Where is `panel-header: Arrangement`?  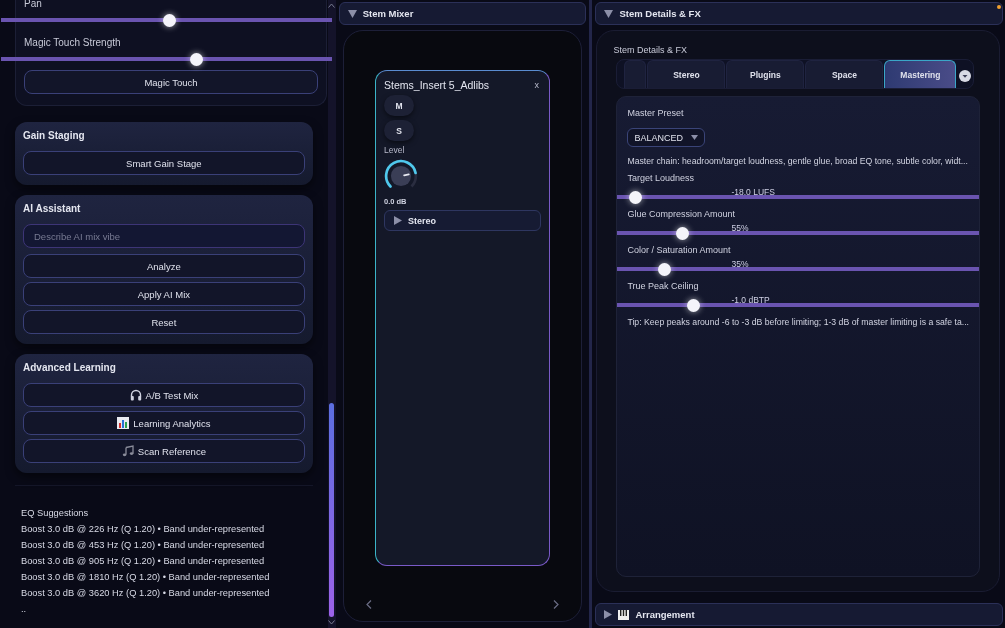 panel-header: Arrangement is located at coordinates (799, 614).